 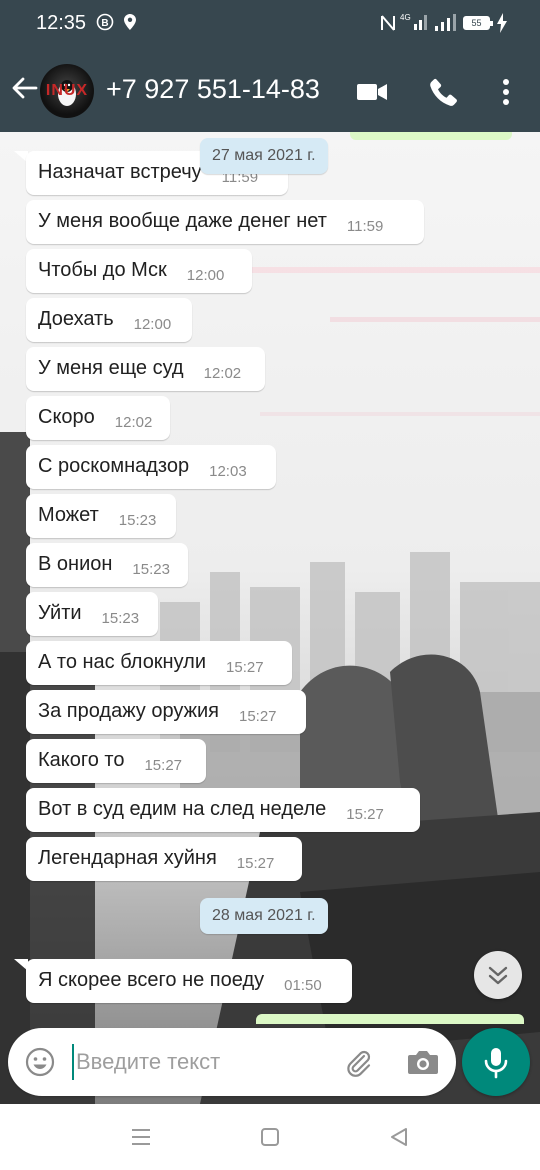 I want to click on system-nav-bar, so click(x=270, y=1137).